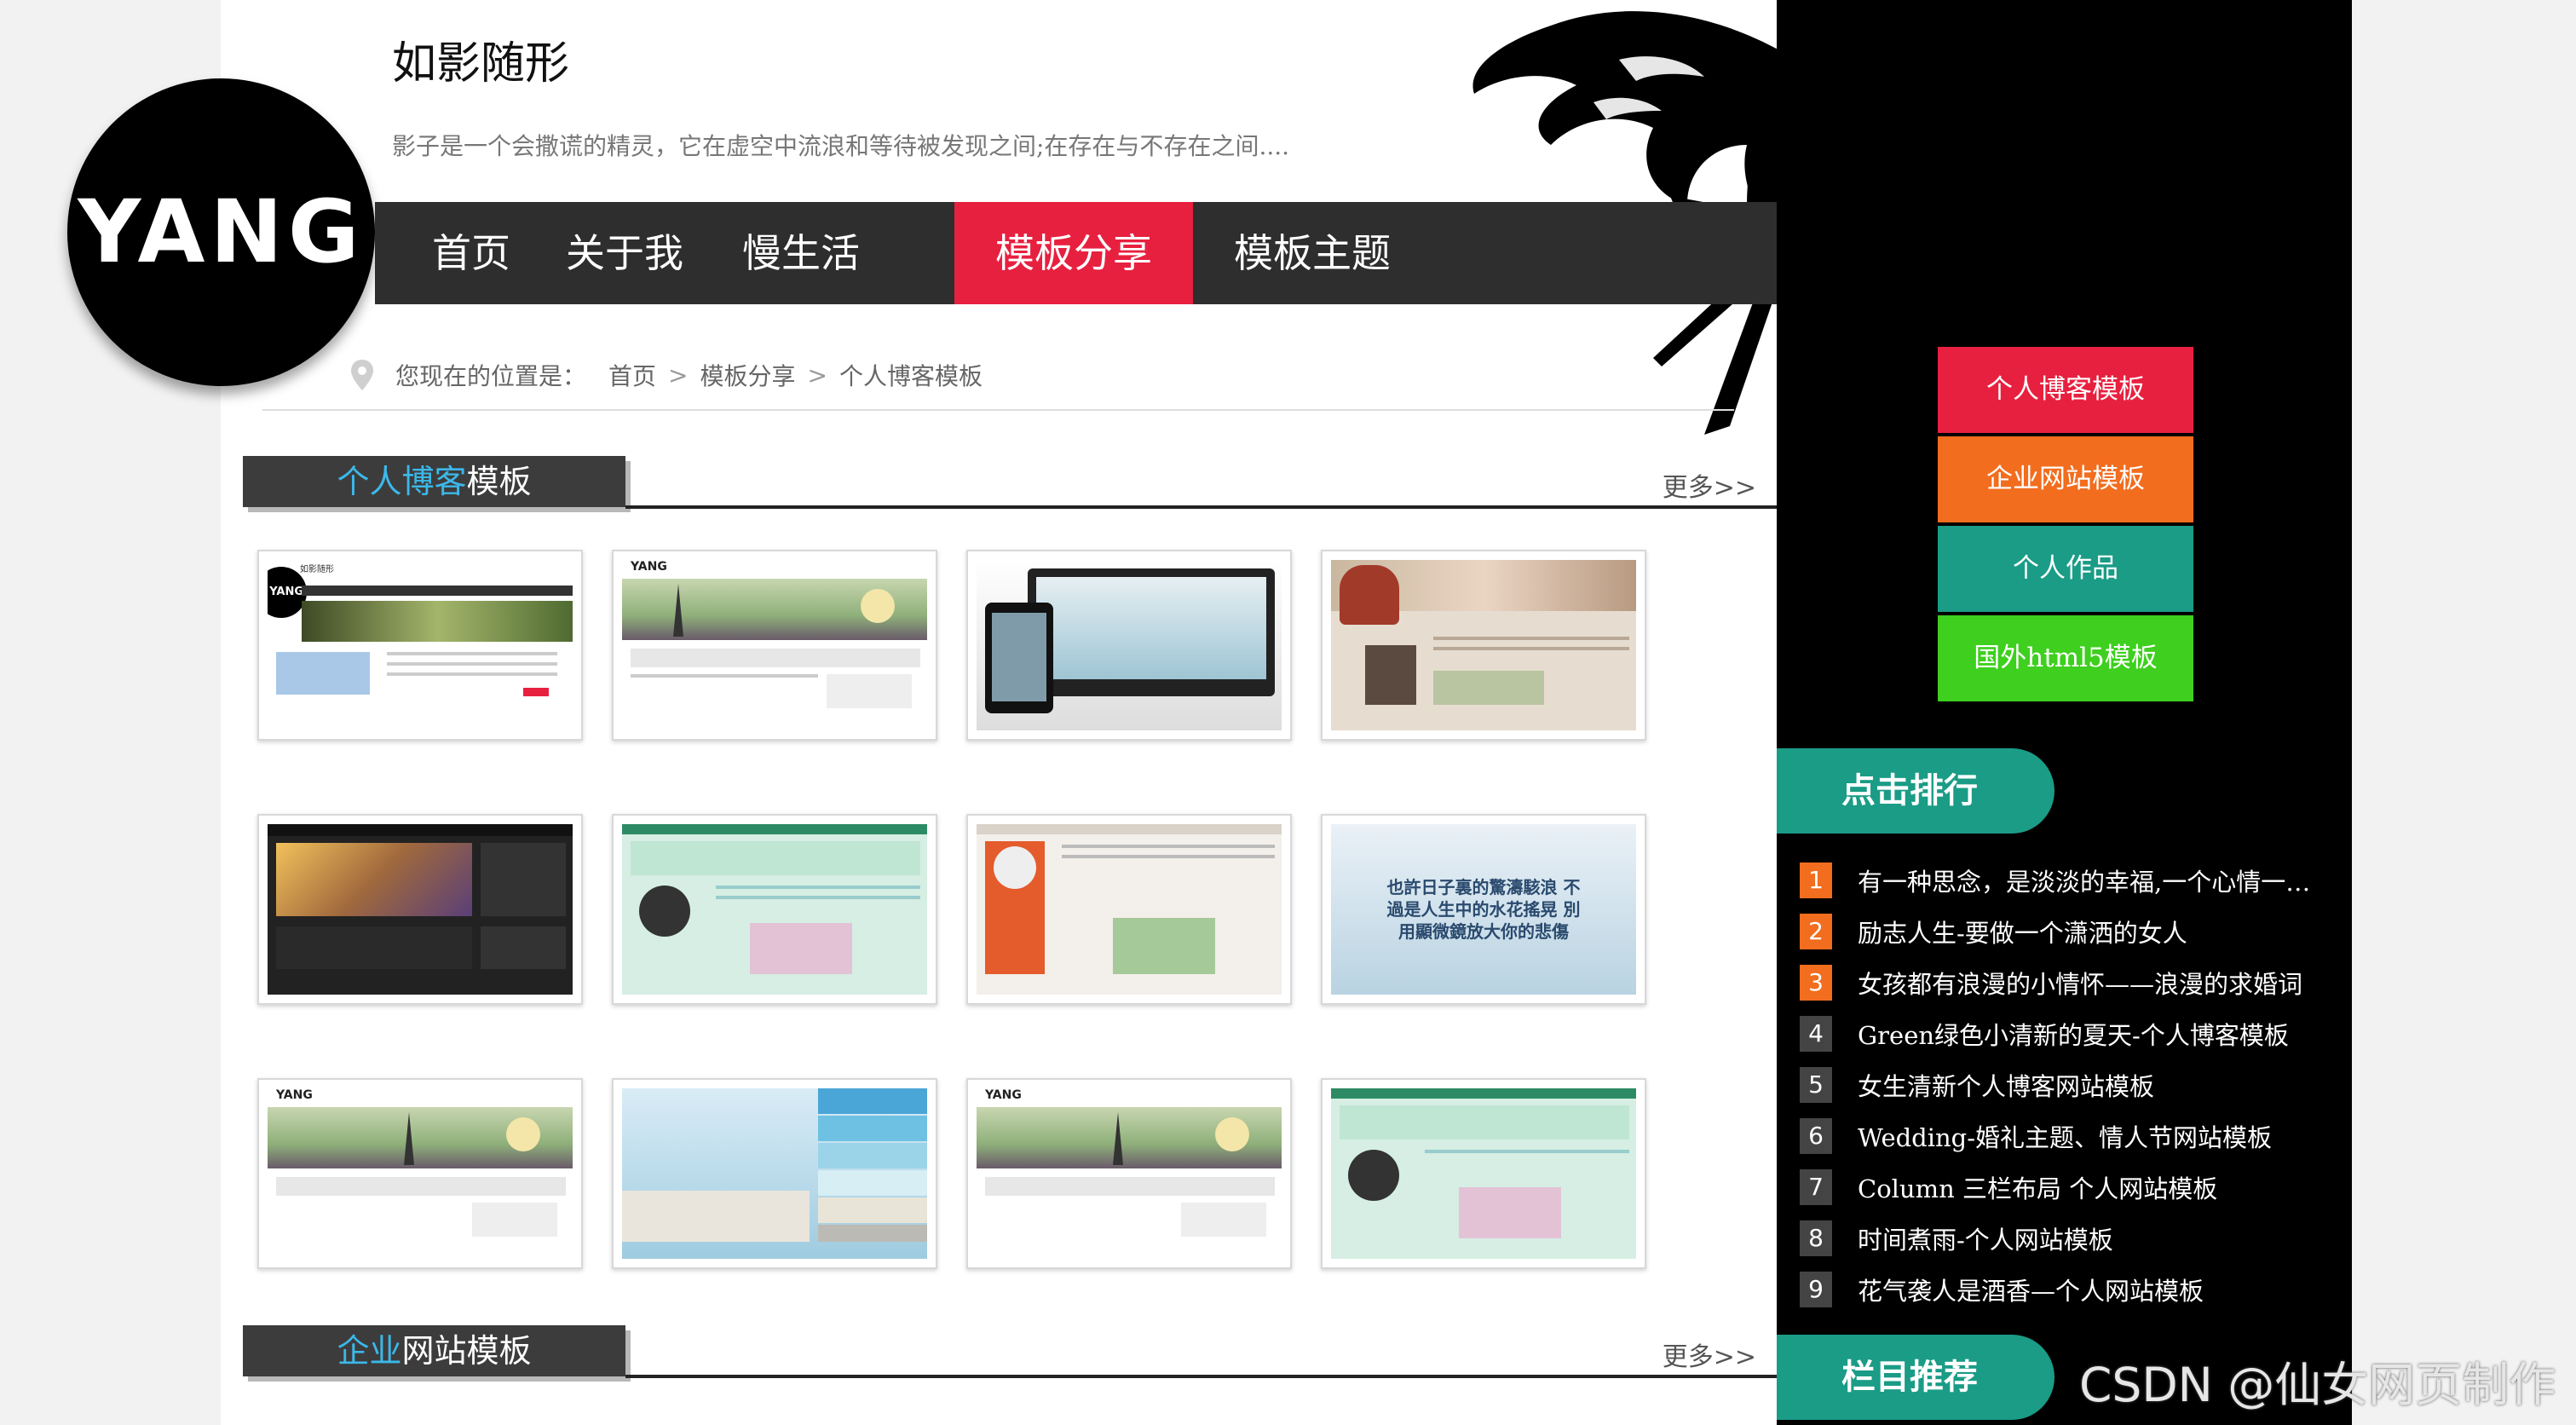 The height and width of the screenshot is (1425, 2576). What do you see at coordinates (911, 375) in the screenshot?
I see `breadcrumb-current: 个人博客模板` at bounding box center [911, 375].